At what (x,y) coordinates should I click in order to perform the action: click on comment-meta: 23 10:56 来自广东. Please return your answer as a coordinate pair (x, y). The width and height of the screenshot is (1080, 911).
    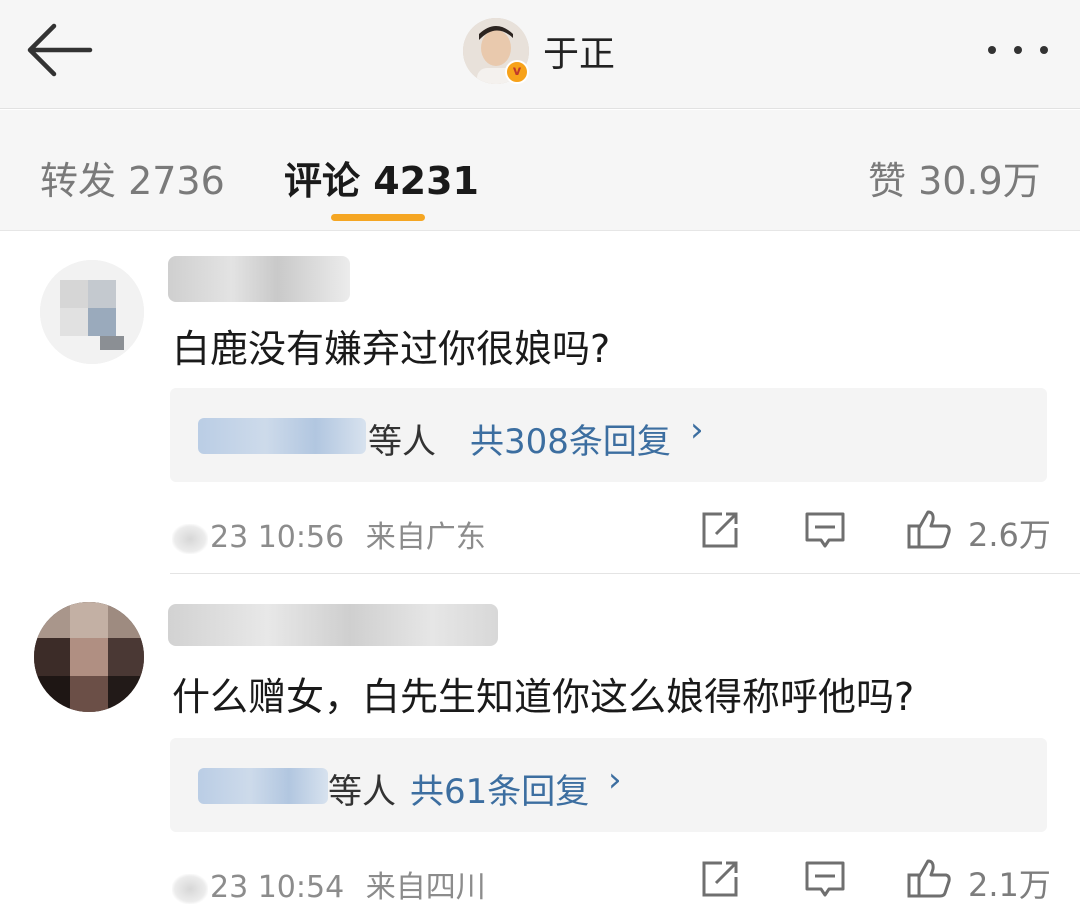
    Looking at the image, I should click on (329, 534).